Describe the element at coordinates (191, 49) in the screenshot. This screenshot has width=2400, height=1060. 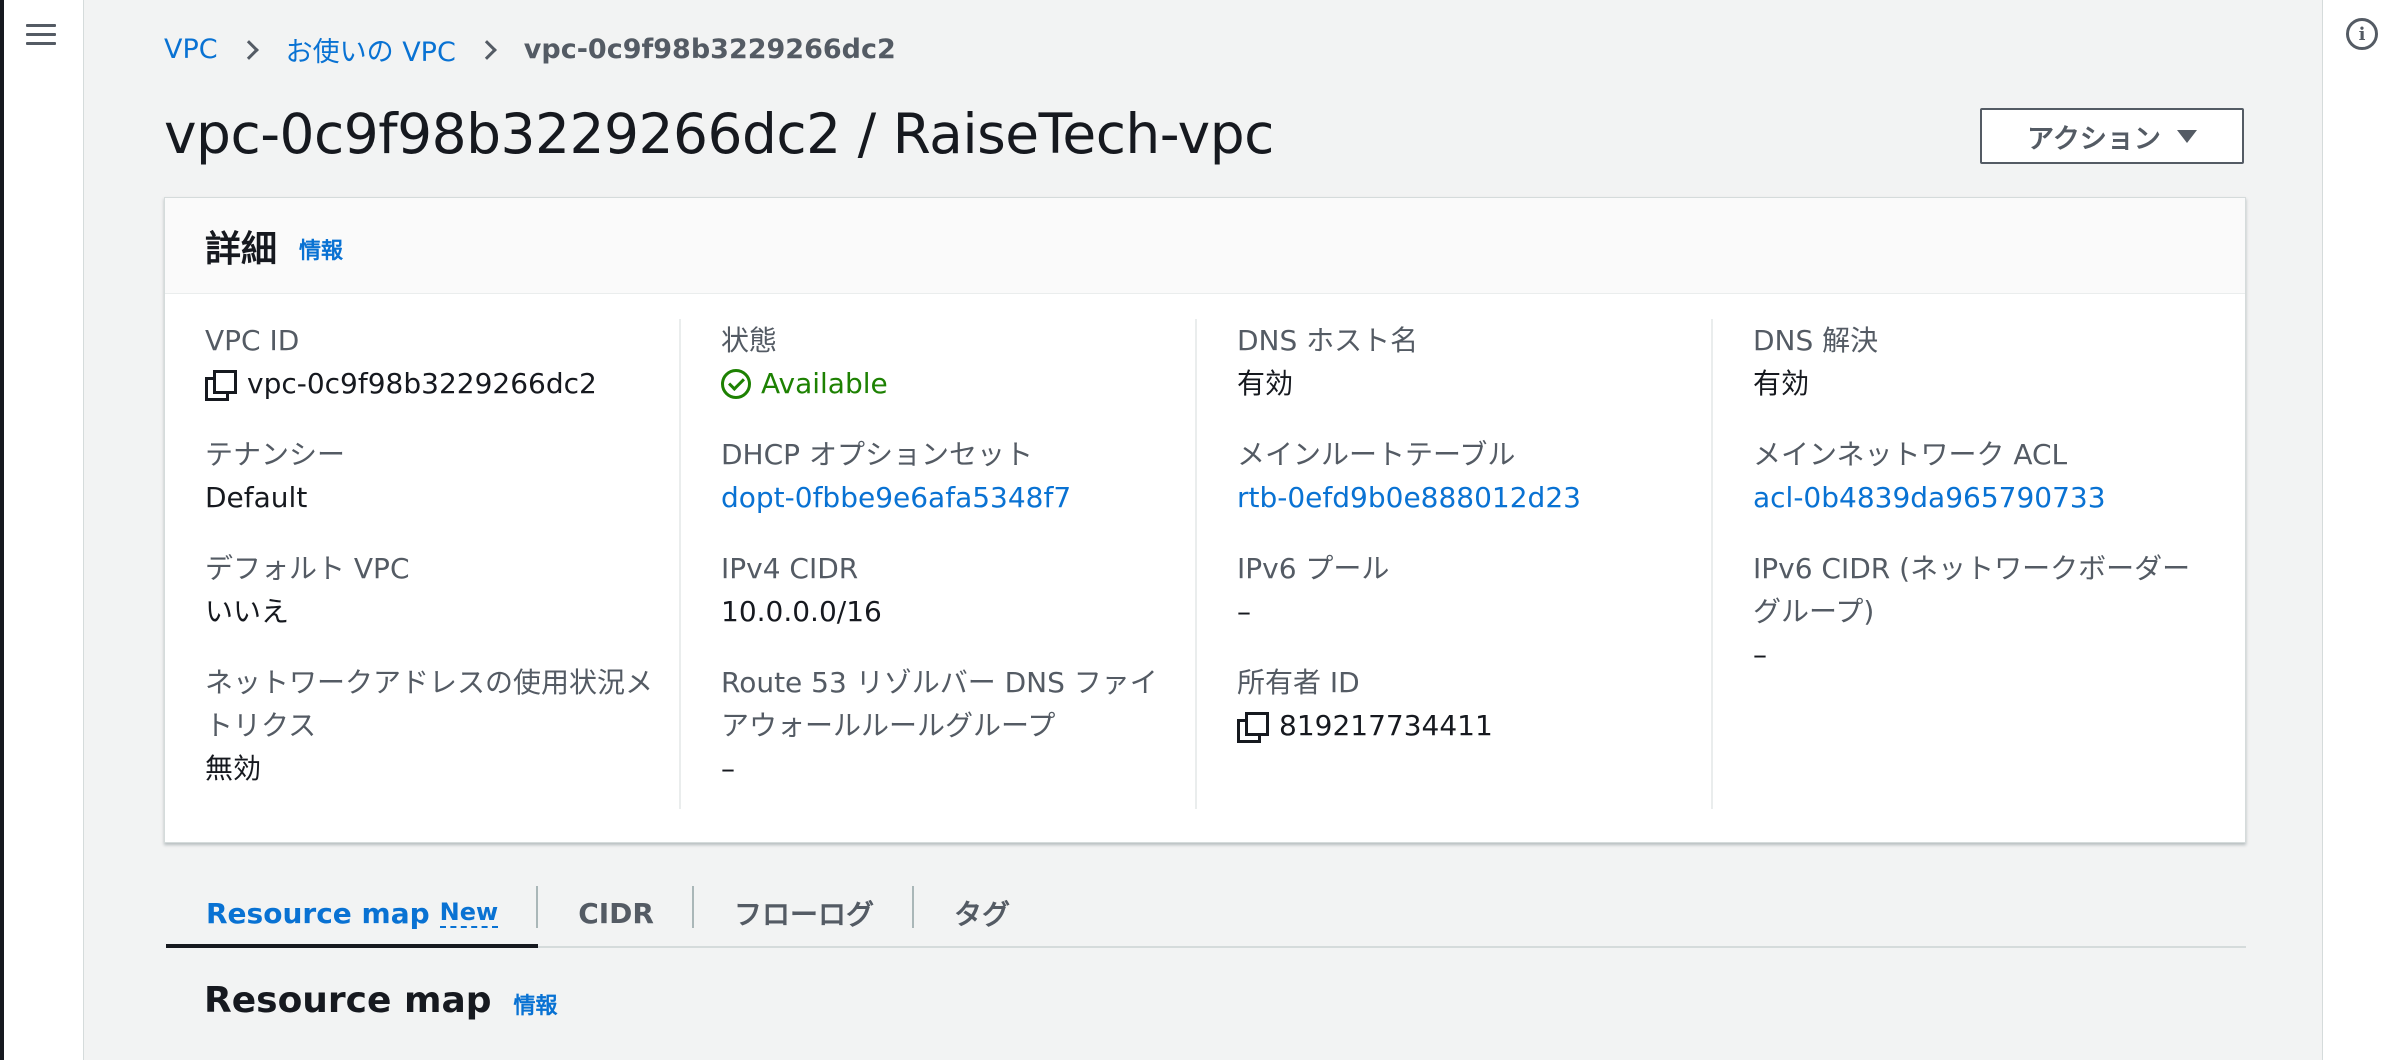
I see `breadcrumb-link-vpc: VPC` at that location.